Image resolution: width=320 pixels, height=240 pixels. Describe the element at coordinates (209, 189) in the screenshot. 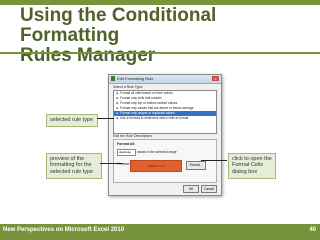

I see `cancel-button: Cancel` at that location.